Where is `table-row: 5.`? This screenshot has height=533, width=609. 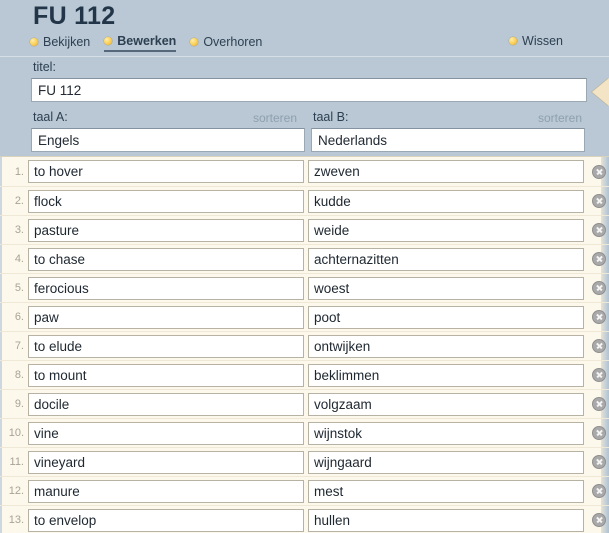 table-row: 5. is located at coordinates (304, 287).